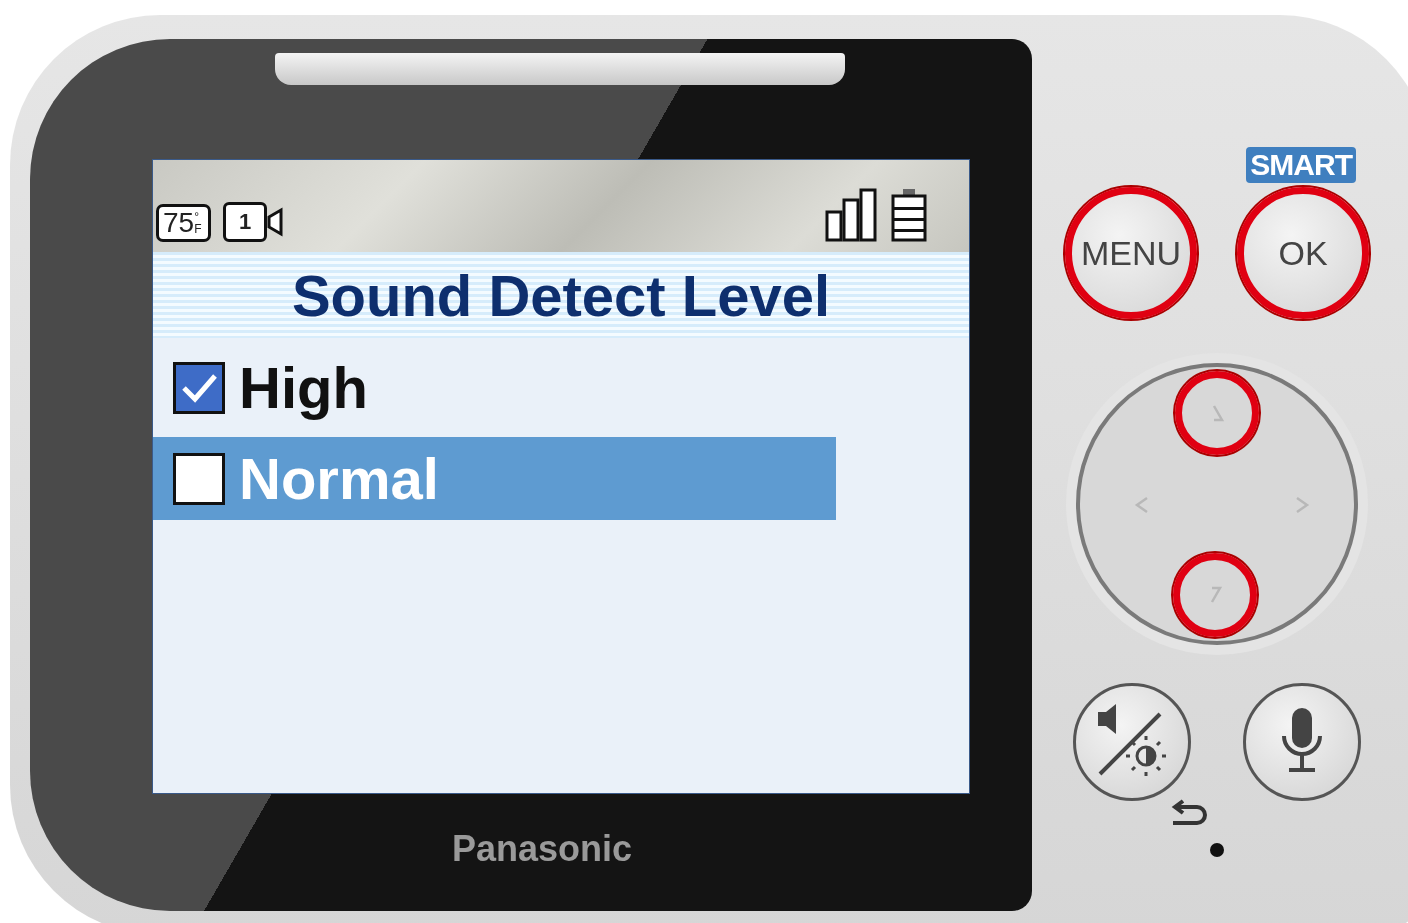 The height and width of the screenshot is (923, 1408). What do you see at coordinates (303, 387) in the screenshot?
I see `option-label: High` at bounding box center [303, 387].